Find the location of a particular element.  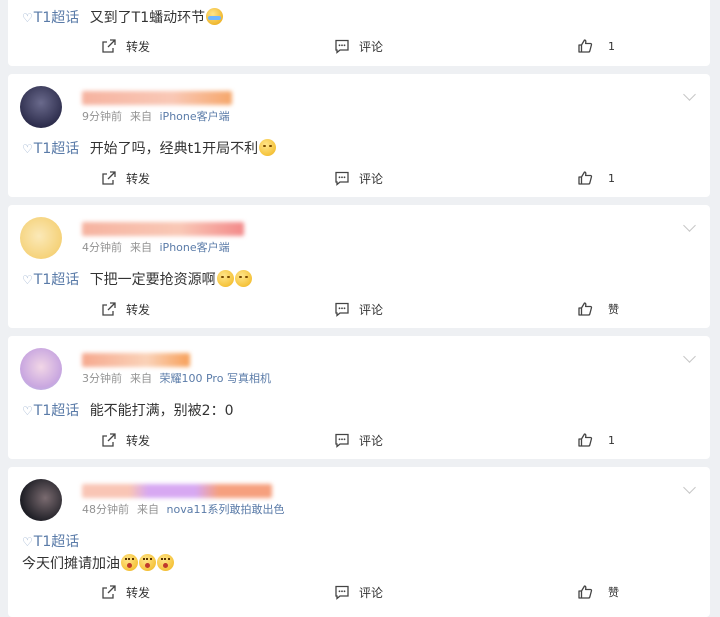

post-text: ♡T1超话 下把一定要抢资源啊 is located at coordinates (137, 279).